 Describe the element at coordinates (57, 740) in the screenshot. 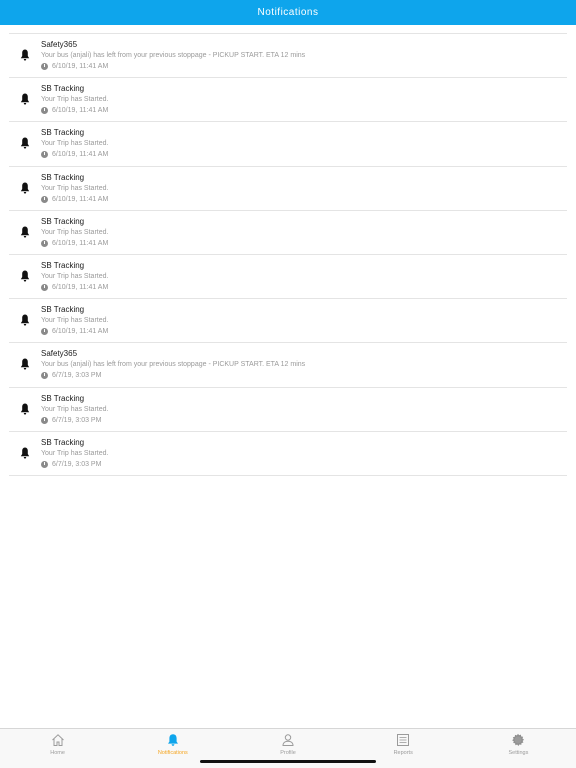

I see `home-icon` at that location.